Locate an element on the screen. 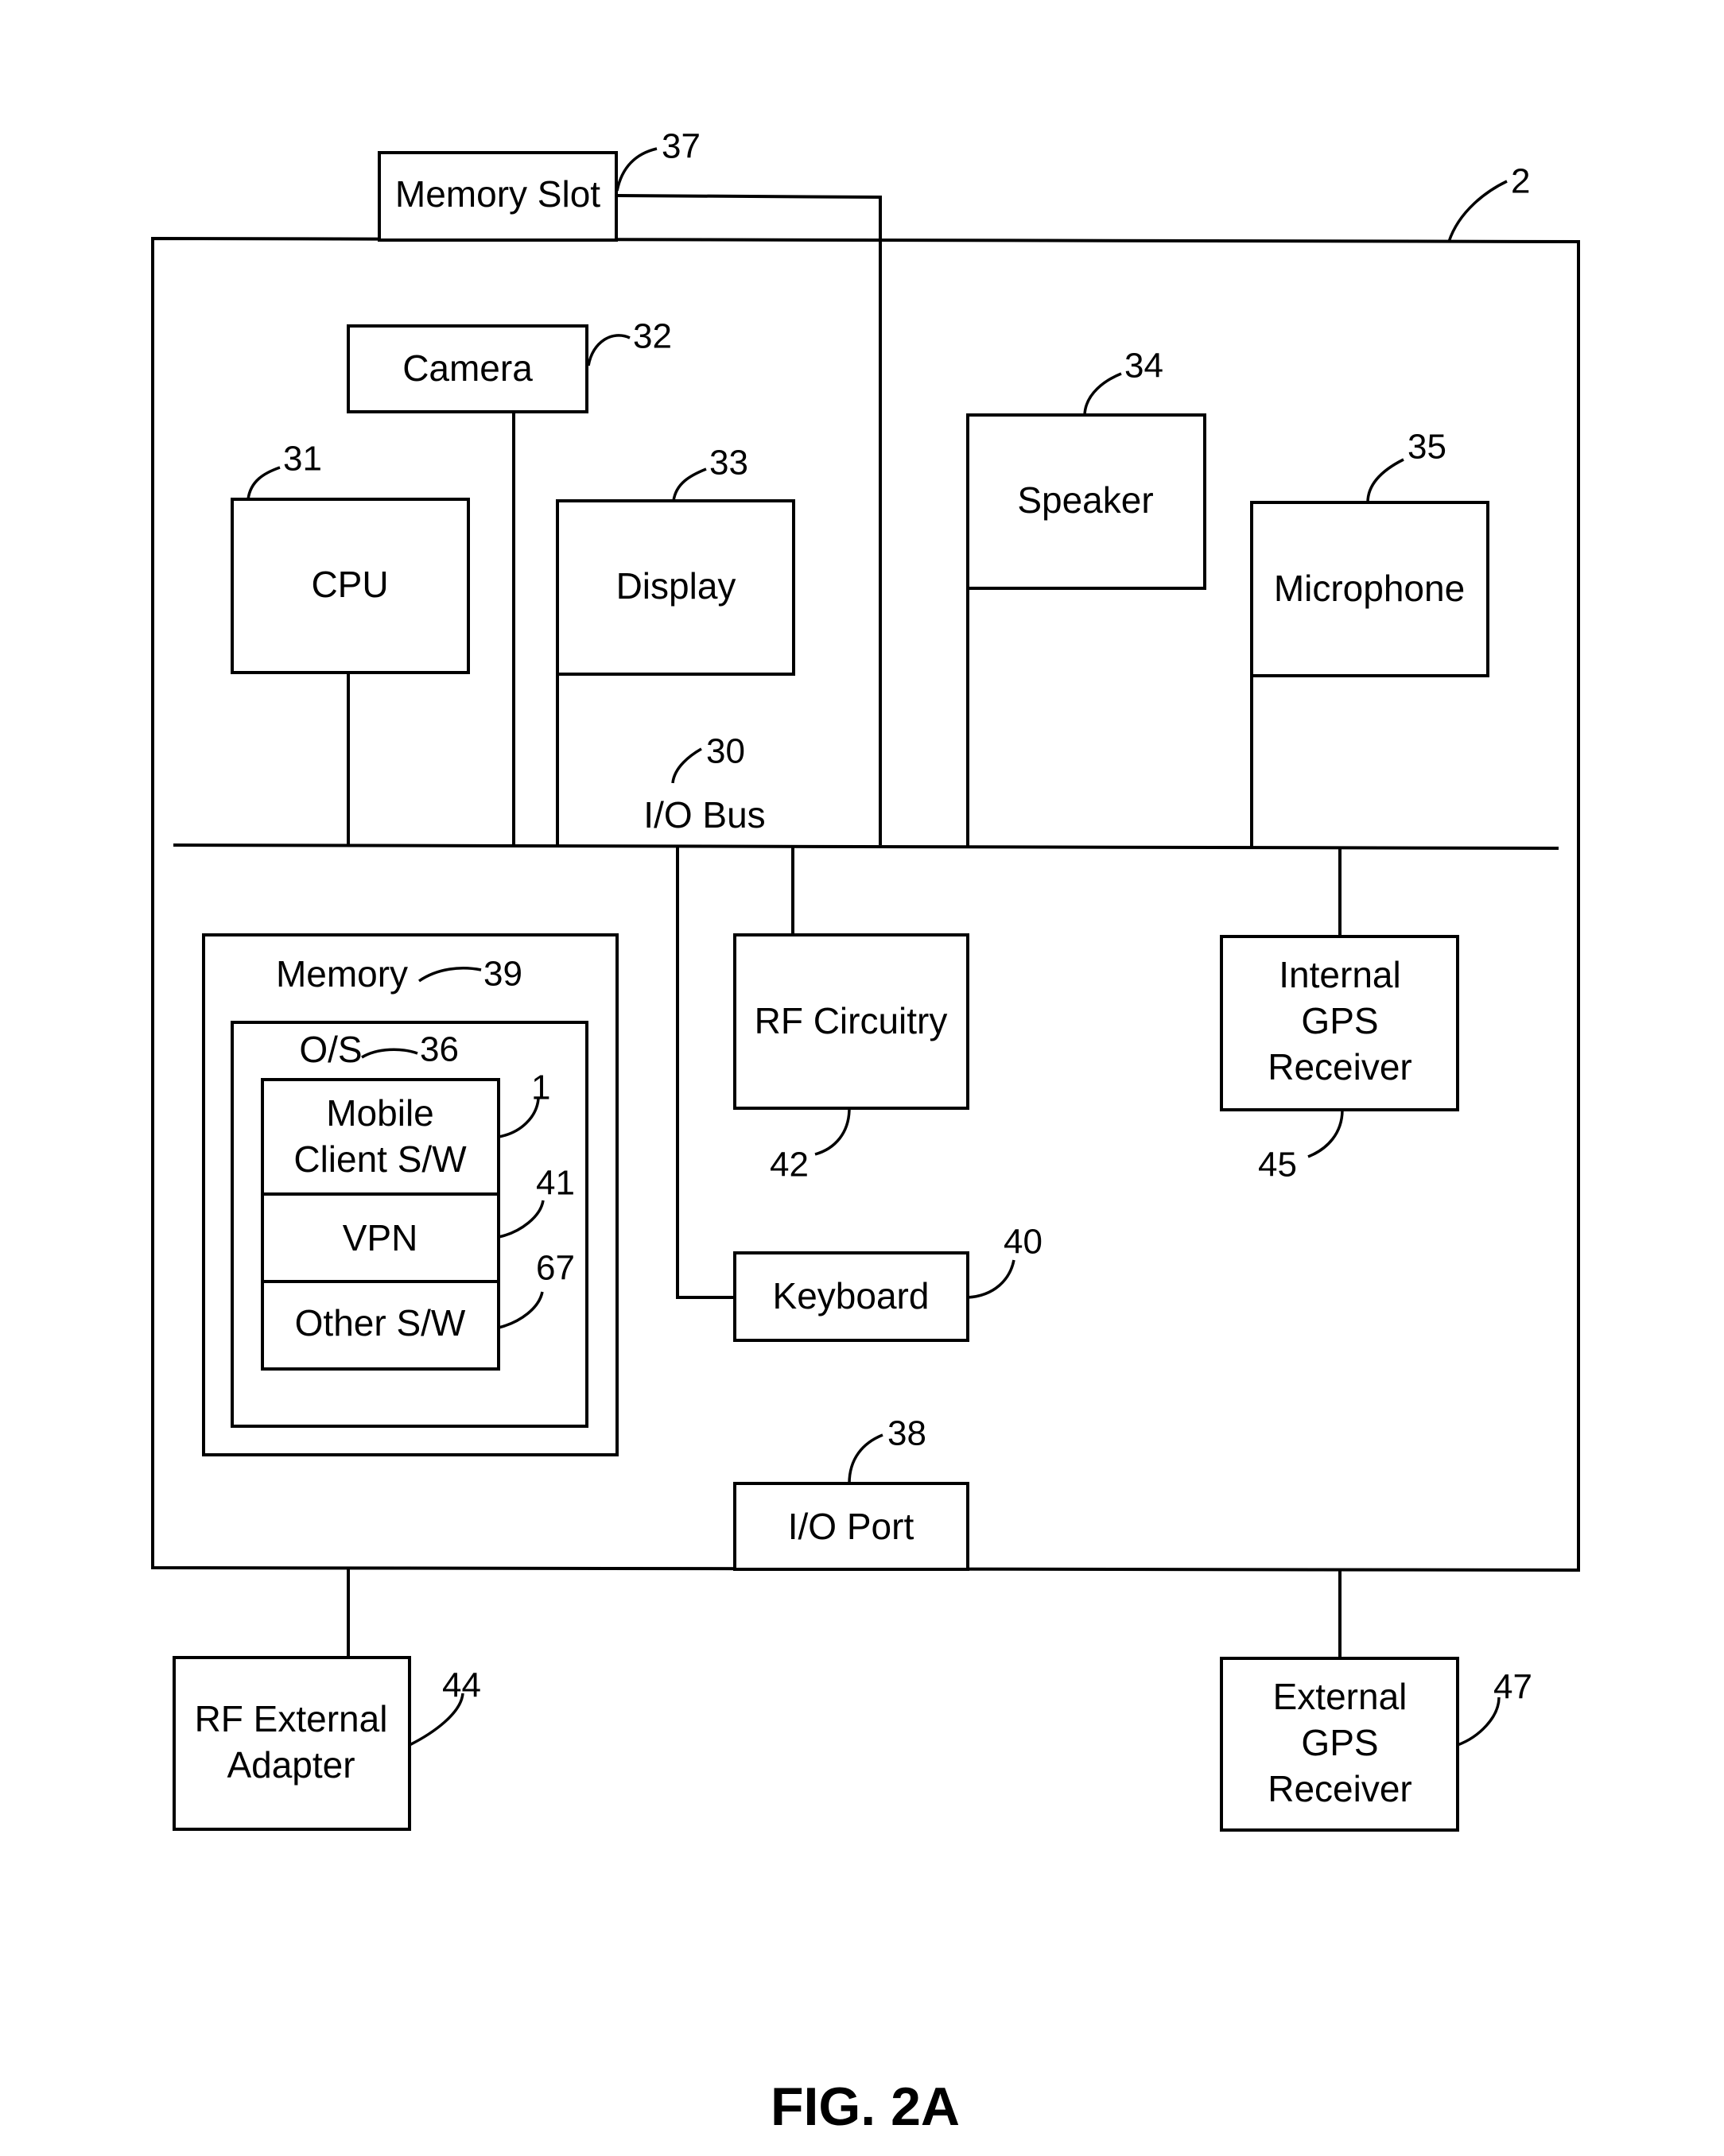 The height and width of the screenshot is (2156, 1724). mobile-client-label-line2: Client S/W is located at coordinates (380, 1159).